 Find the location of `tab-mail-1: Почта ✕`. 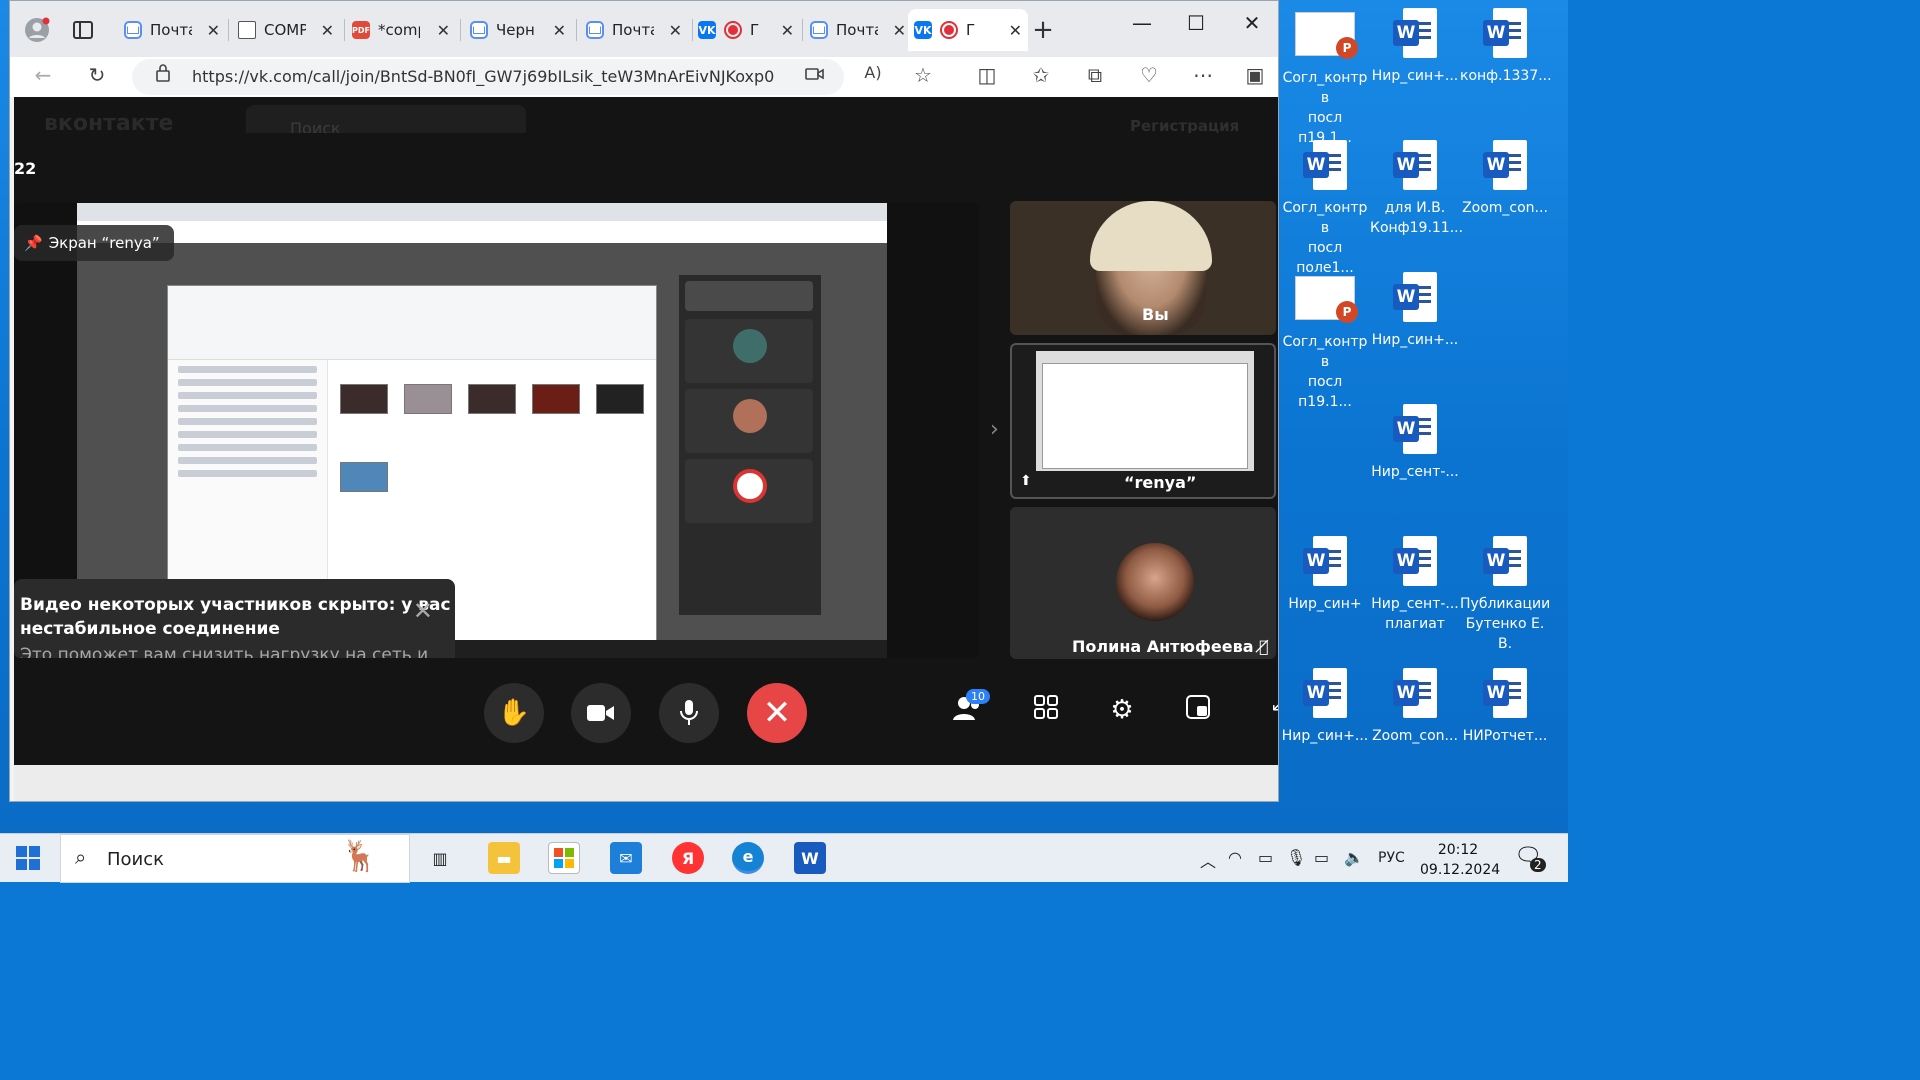

tab-mail-1: Почта ✕ is located at coordinates (172, 30).